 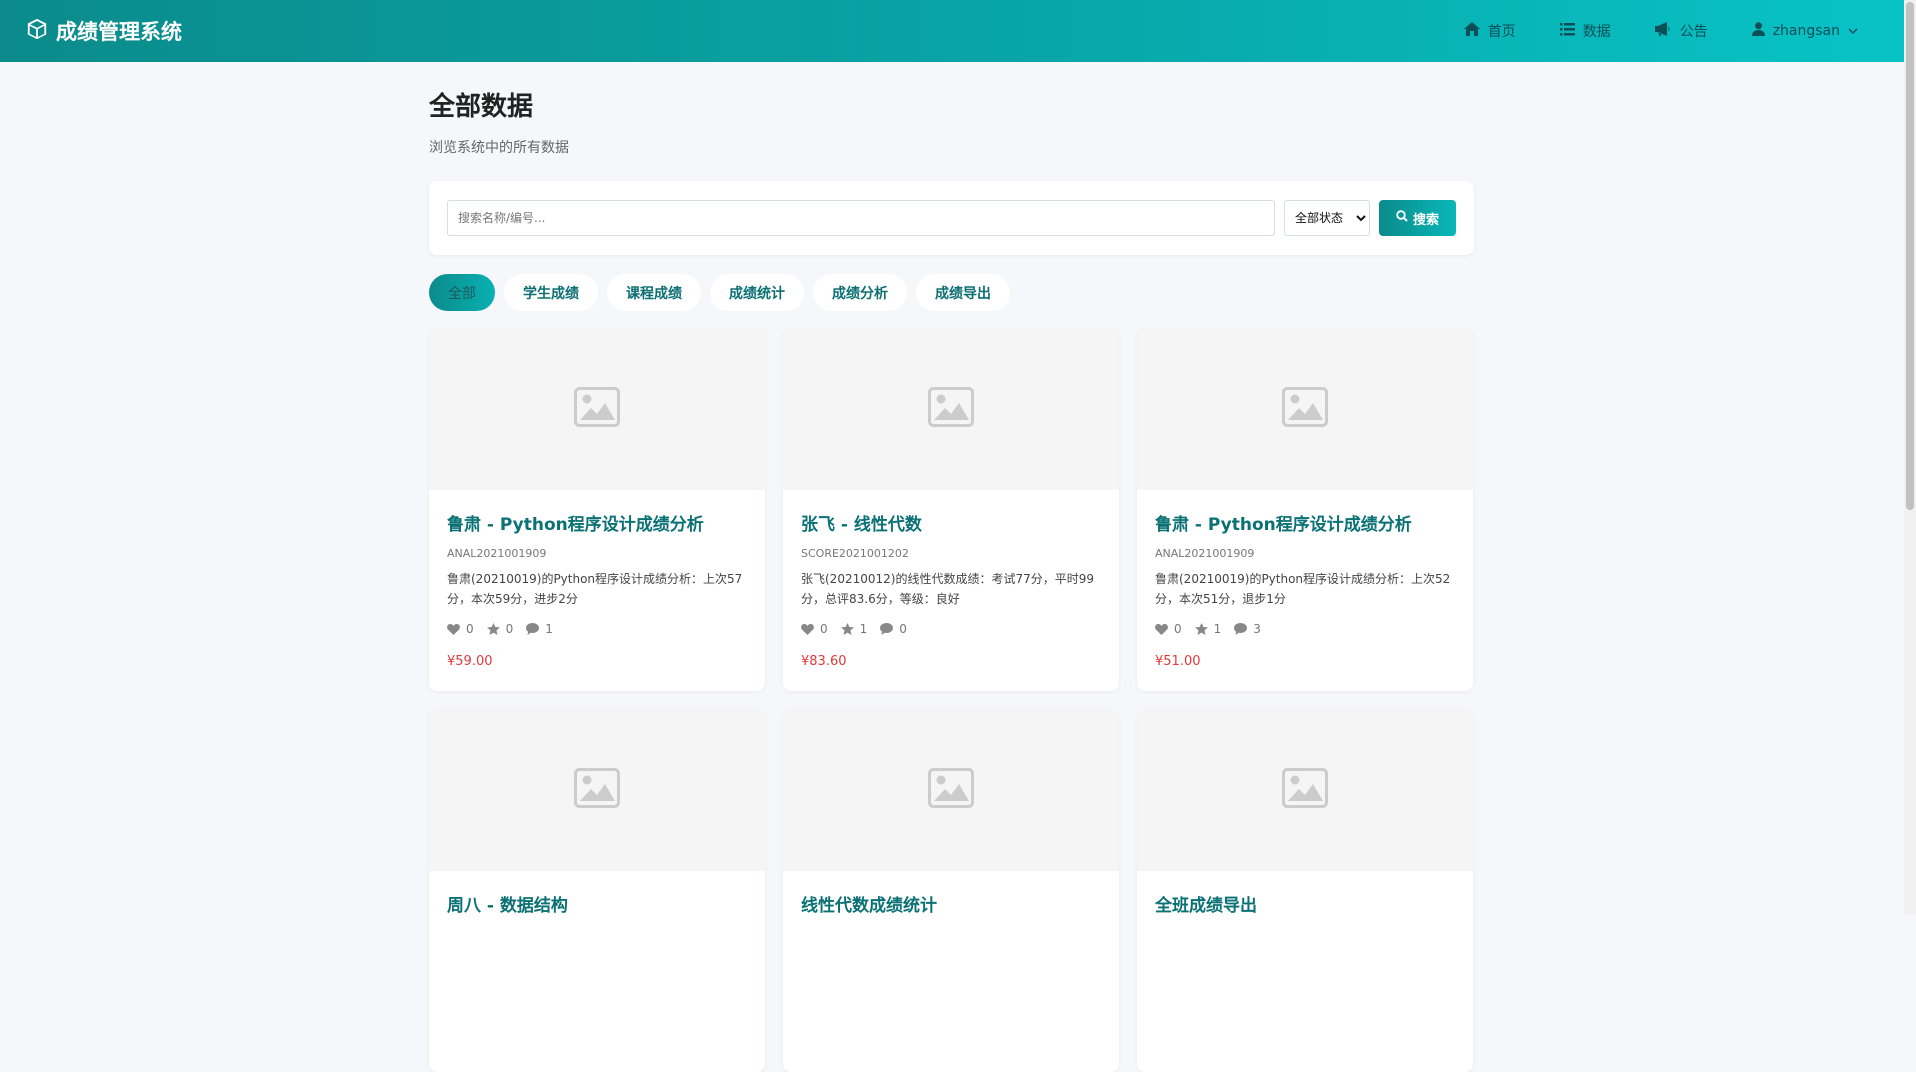 I want to click on comment-stat: 1, so click(x=539, y=629).